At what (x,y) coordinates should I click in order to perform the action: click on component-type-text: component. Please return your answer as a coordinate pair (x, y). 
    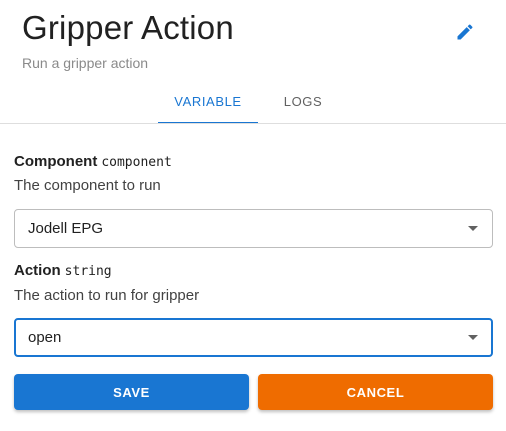
    Looking at the image, I should click on (136, 162).